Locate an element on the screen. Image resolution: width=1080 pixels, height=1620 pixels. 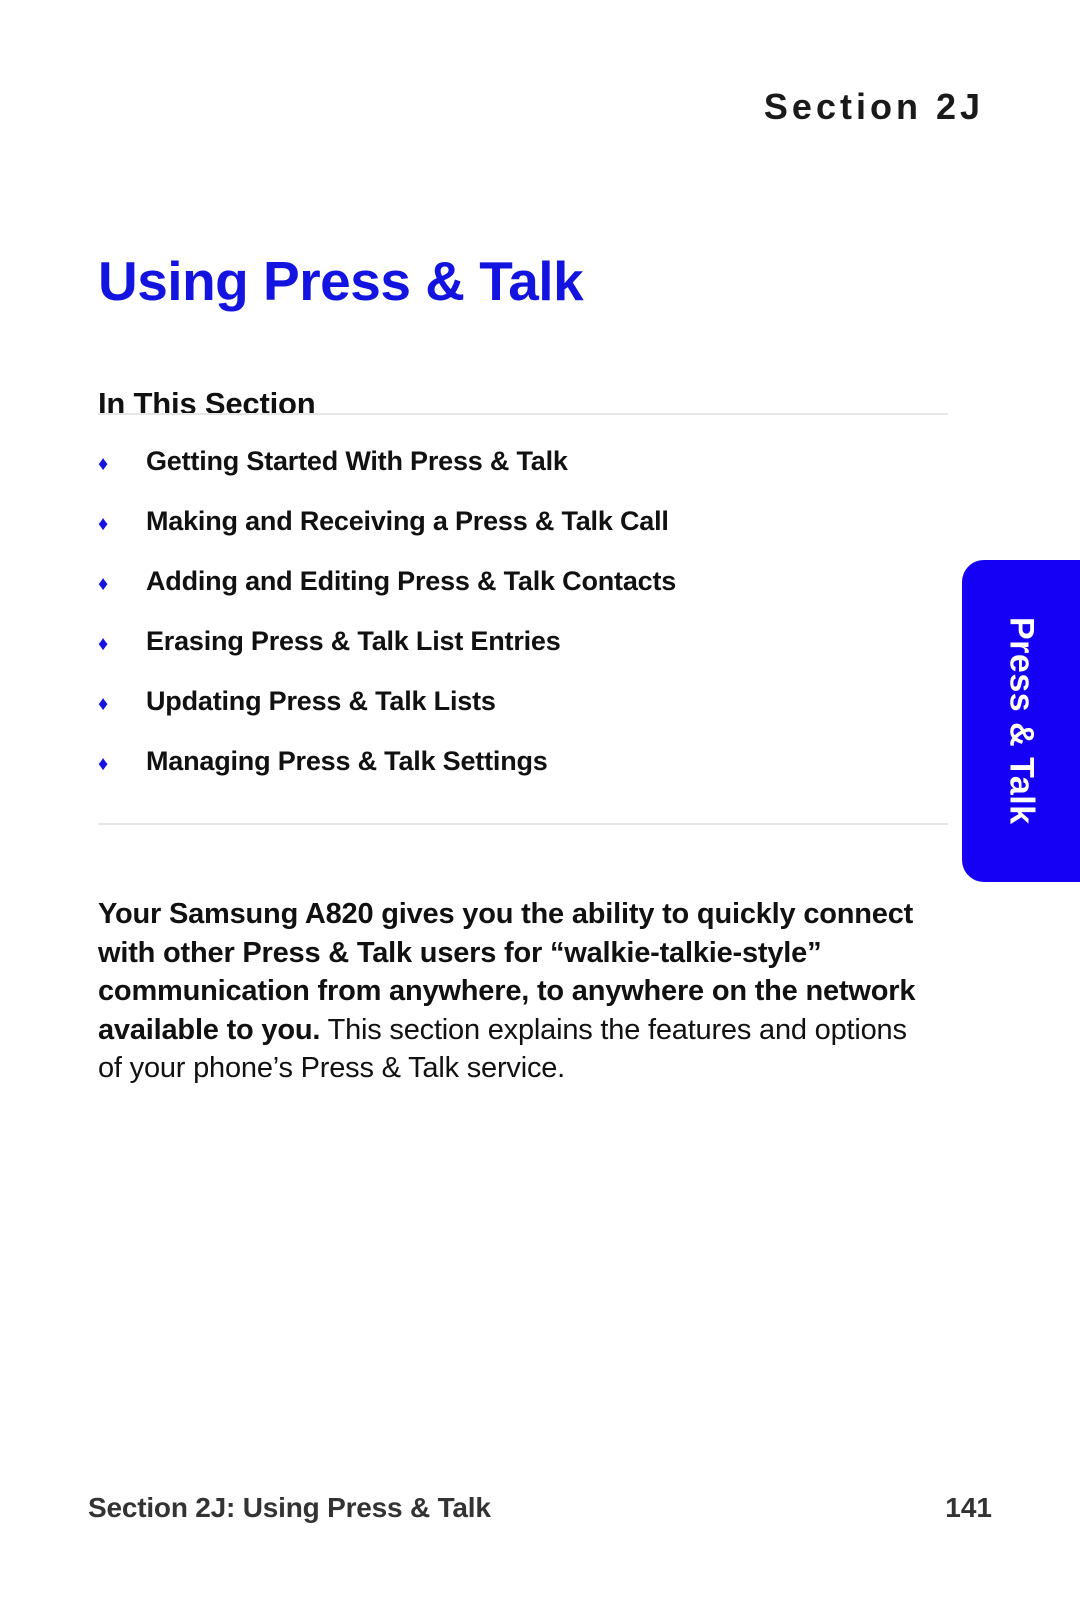
list-item-label: Managing Press & Talk Settings is located at coordinates (347, 761).